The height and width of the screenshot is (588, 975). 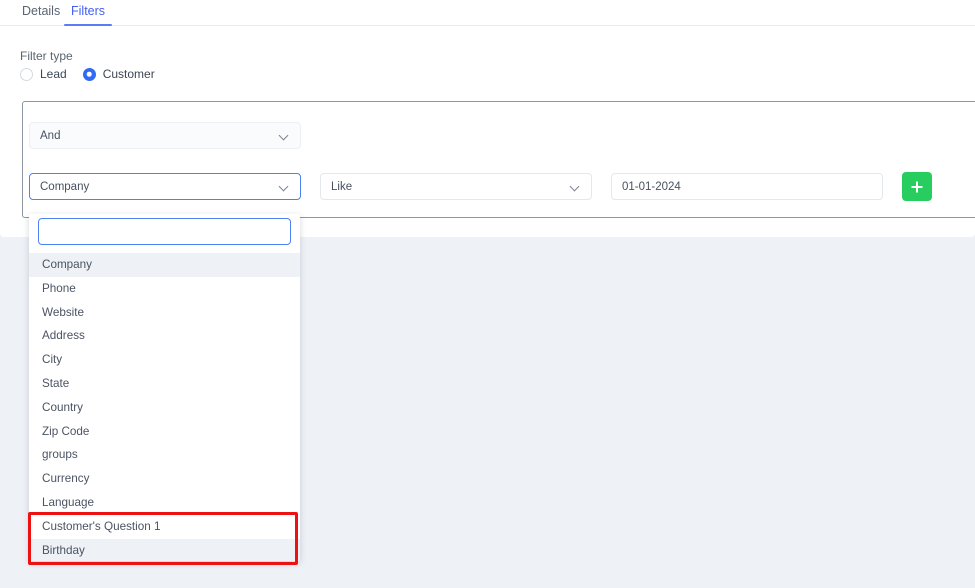 I want to click on conjunction-select: And, so click(x=165, y=135).